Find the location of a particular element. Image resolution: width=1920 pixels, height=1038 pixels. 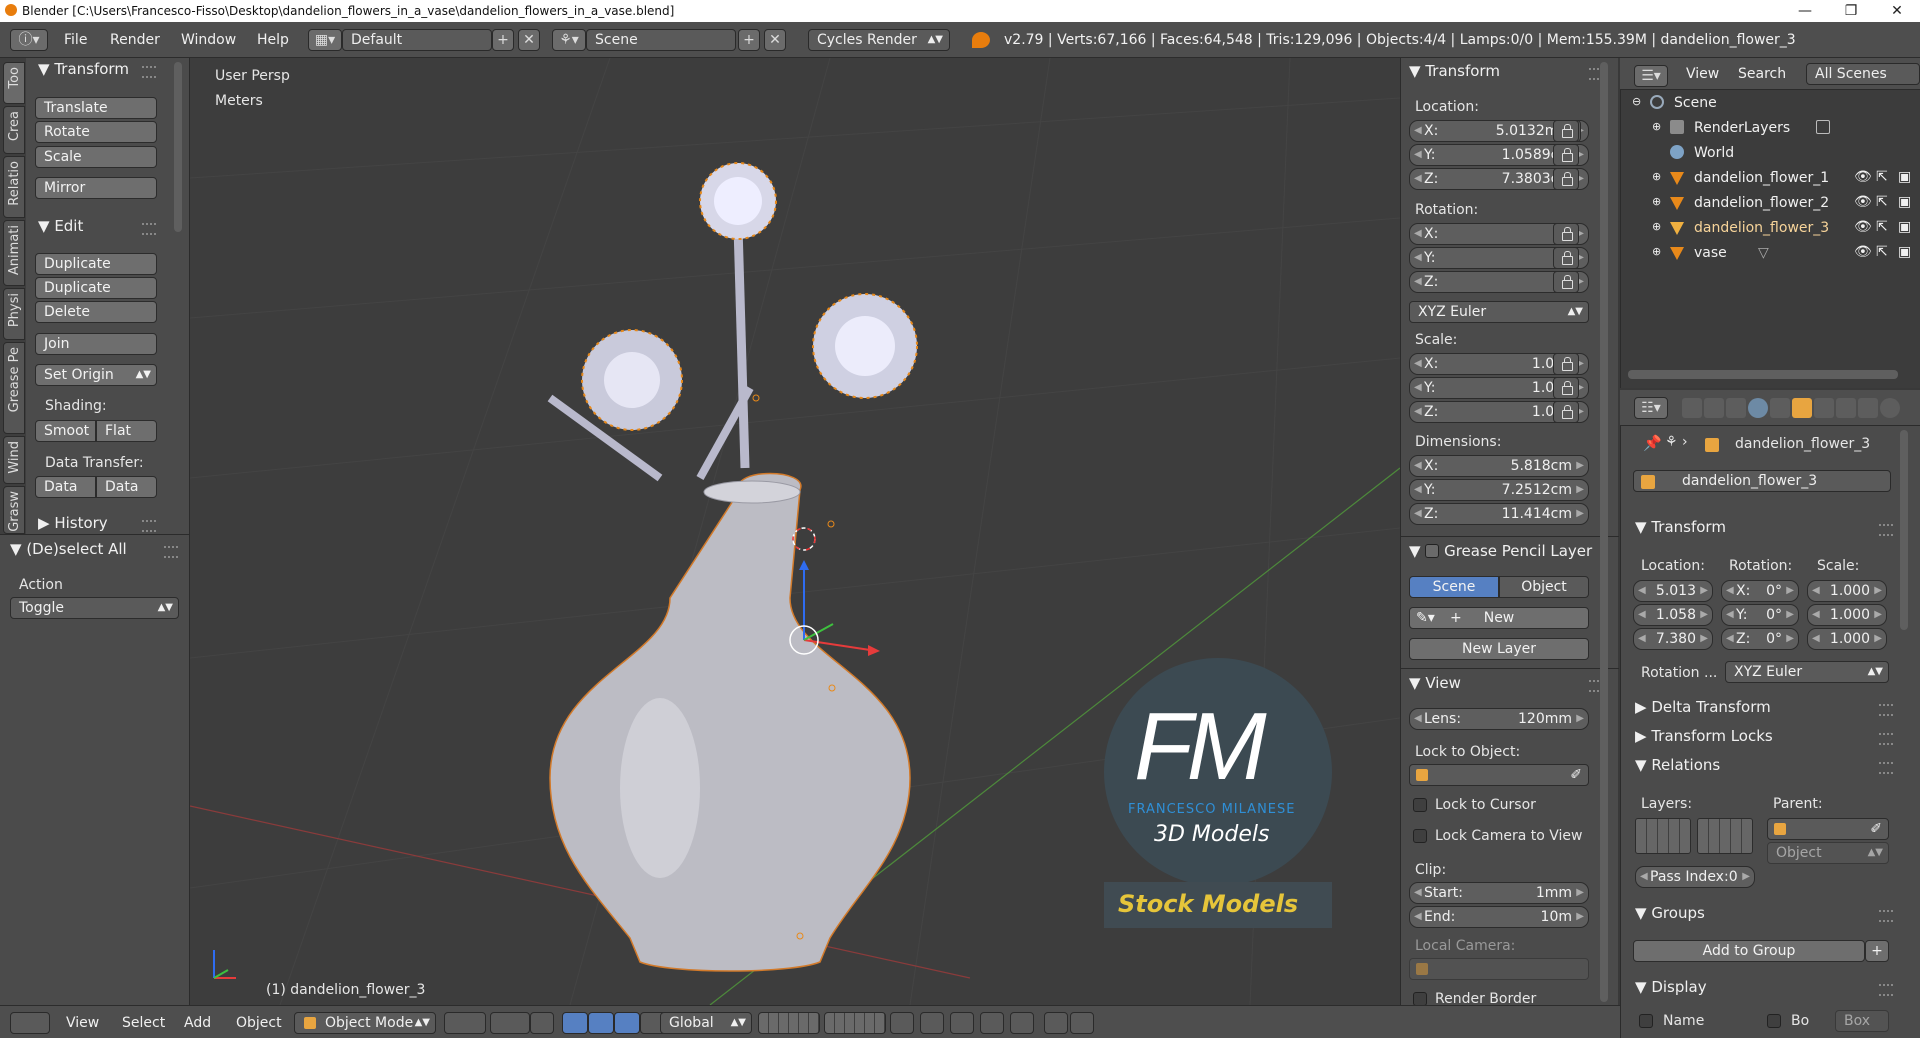

layers-grid-left is located at coordinates (1663, 836).